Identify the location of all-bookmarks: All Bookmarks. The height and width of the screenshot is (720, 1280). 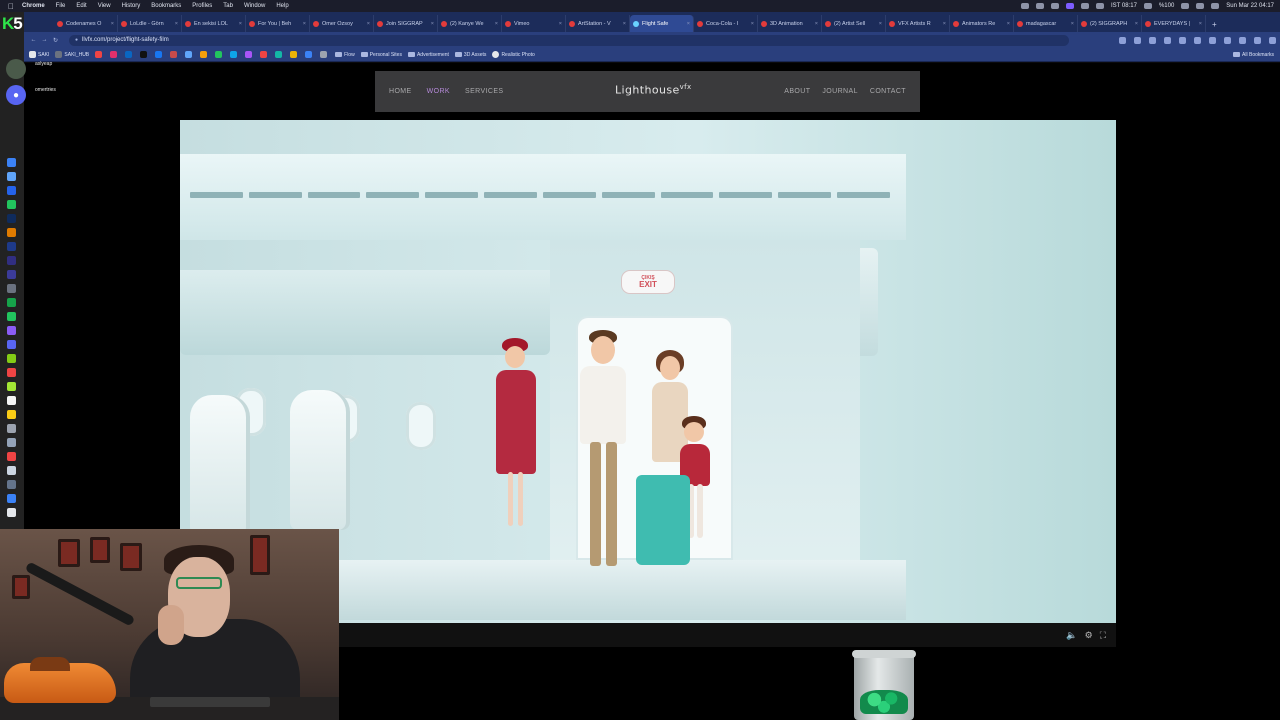
(1253, 55).